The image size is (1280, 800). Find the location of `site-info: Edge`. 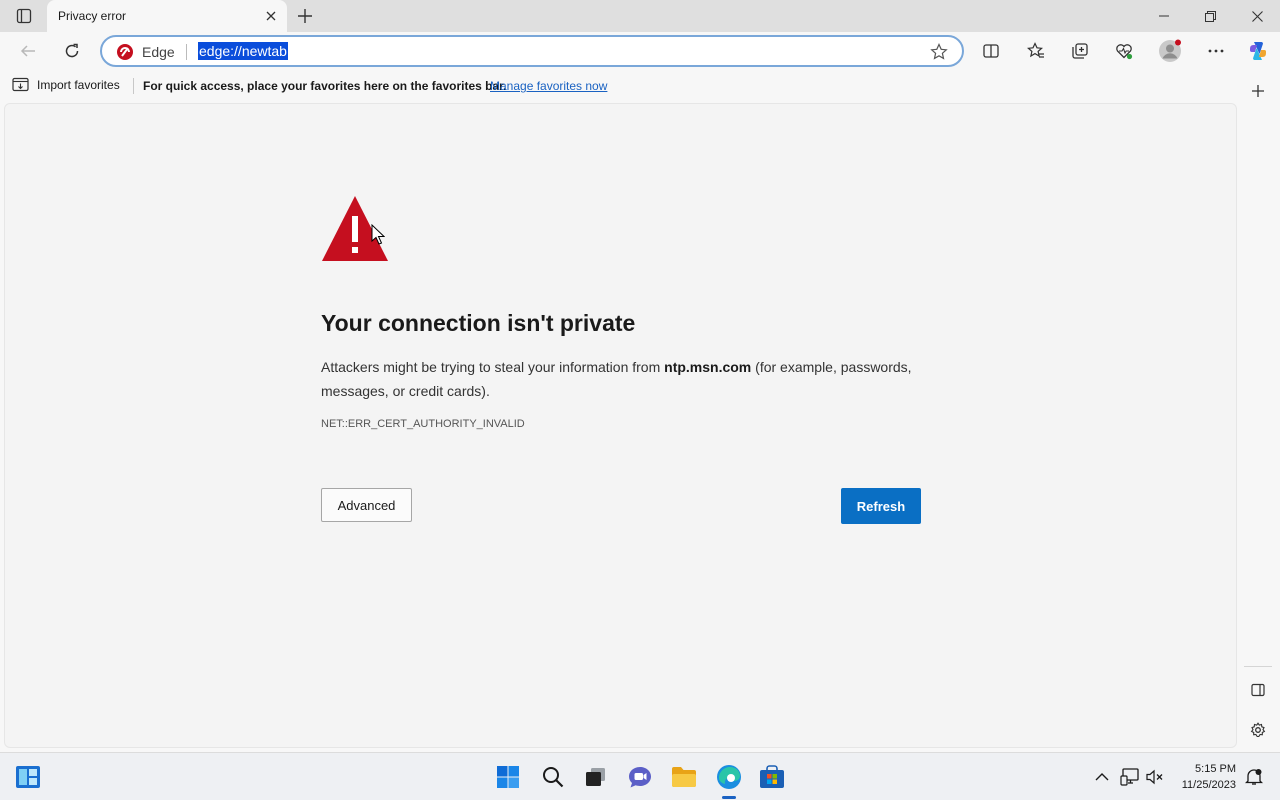

site-info: Edge is located at coordinates (145, 52).